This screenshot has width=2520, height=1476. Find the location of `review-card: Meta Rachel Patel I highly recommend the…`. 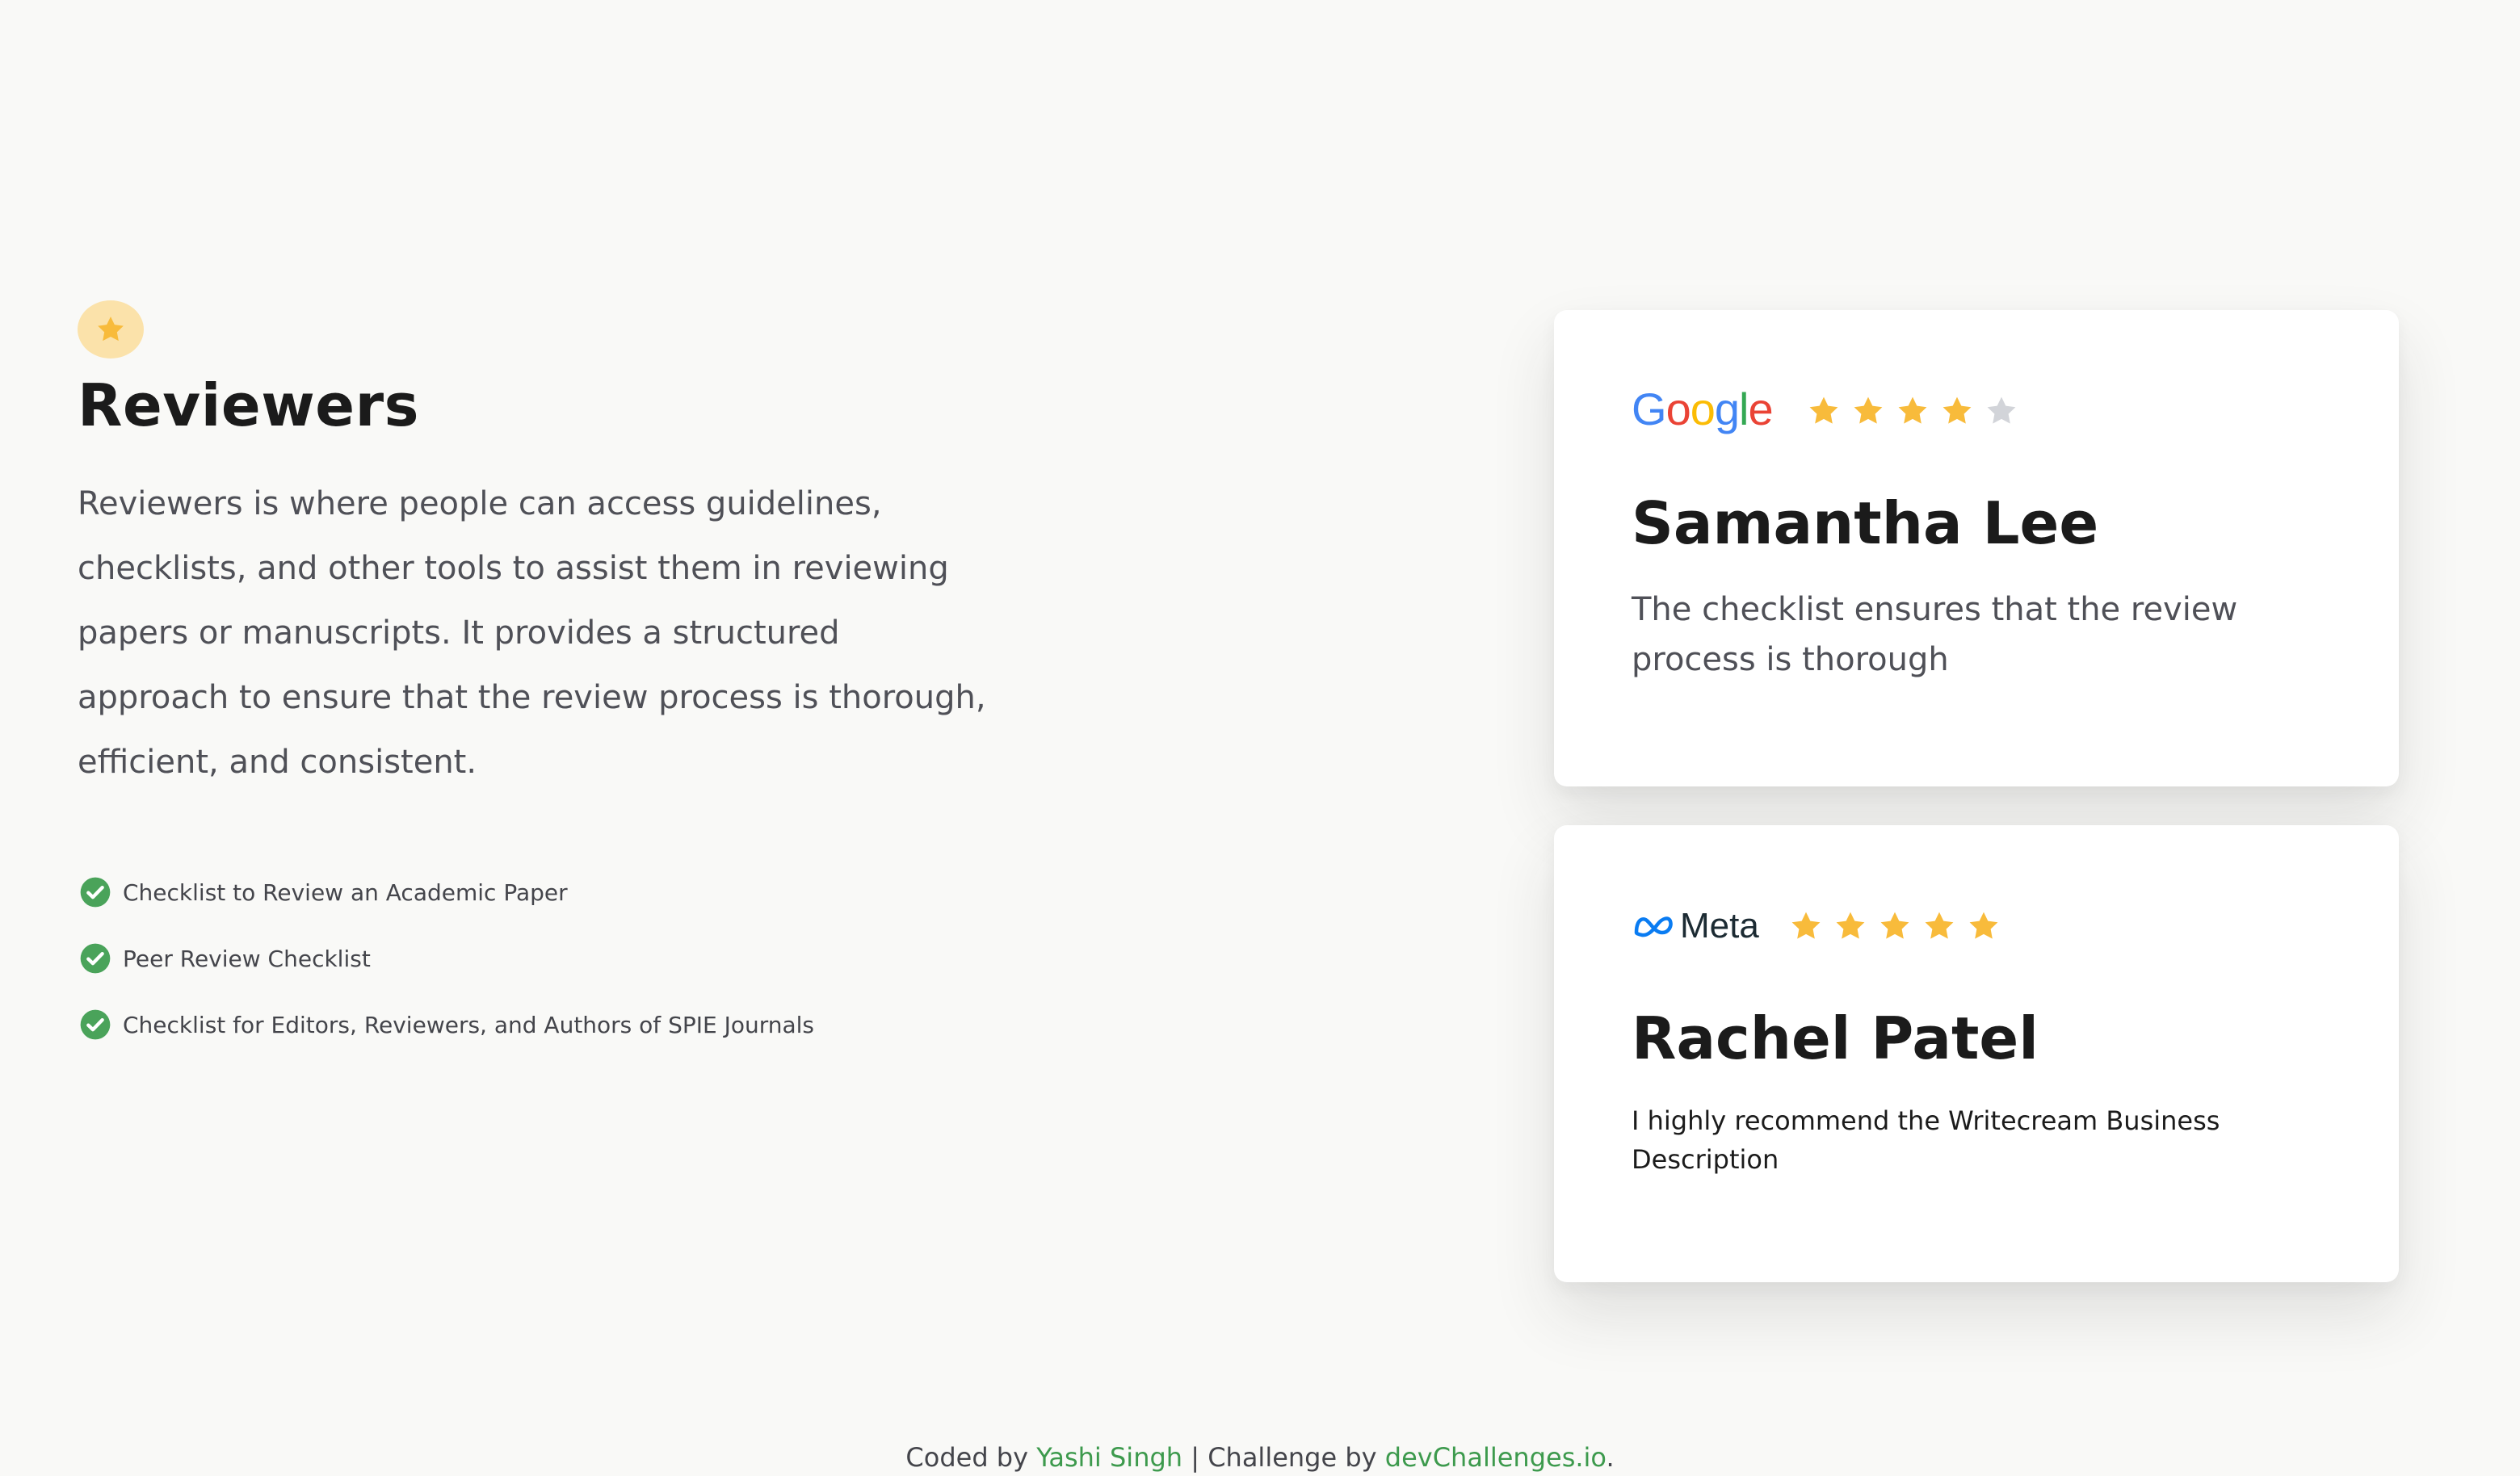

review-card: Meta Rachel Patel I highly recommend the… is located at coordinates (1976, 1053).